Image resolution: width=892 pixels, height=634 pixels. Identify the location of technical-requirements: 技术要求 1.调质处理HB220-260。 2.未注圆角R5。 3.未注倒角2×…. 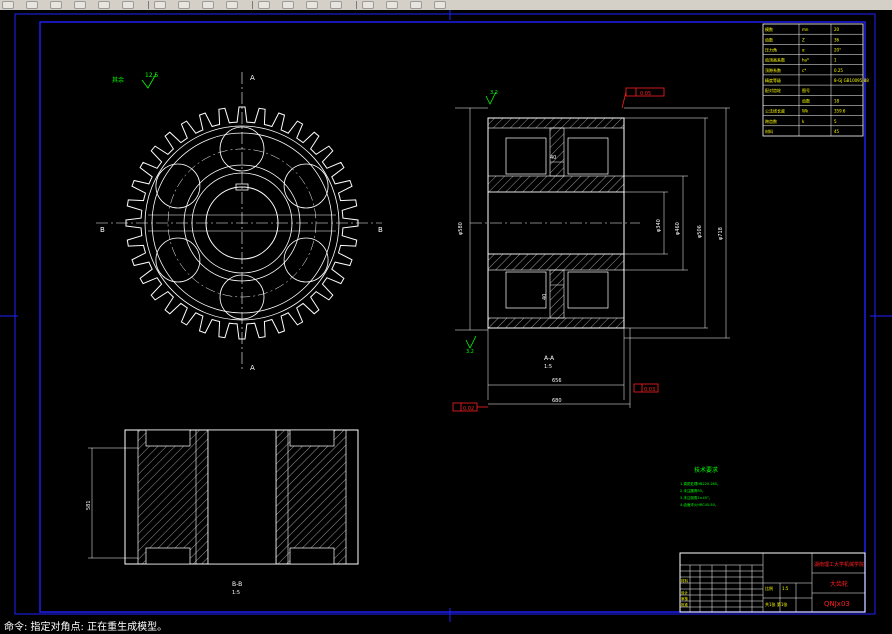
(700, 486).